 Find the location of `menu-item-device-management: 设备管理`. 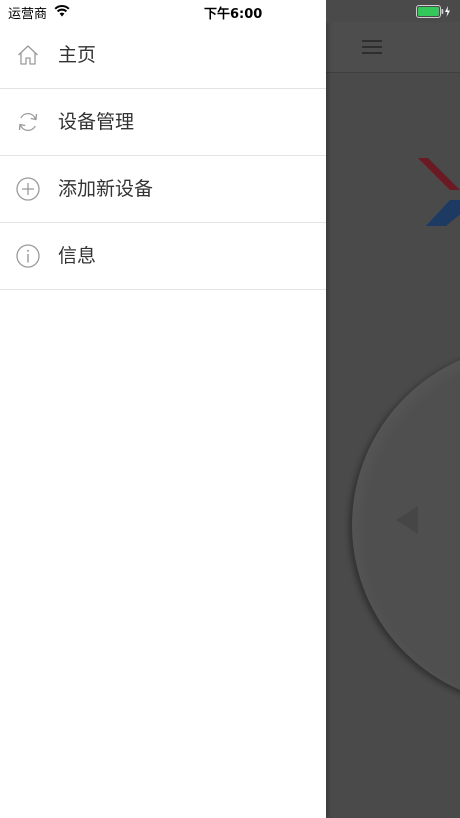

menu-item-device-management: 设备管理 is located at coordinates (163, 122).